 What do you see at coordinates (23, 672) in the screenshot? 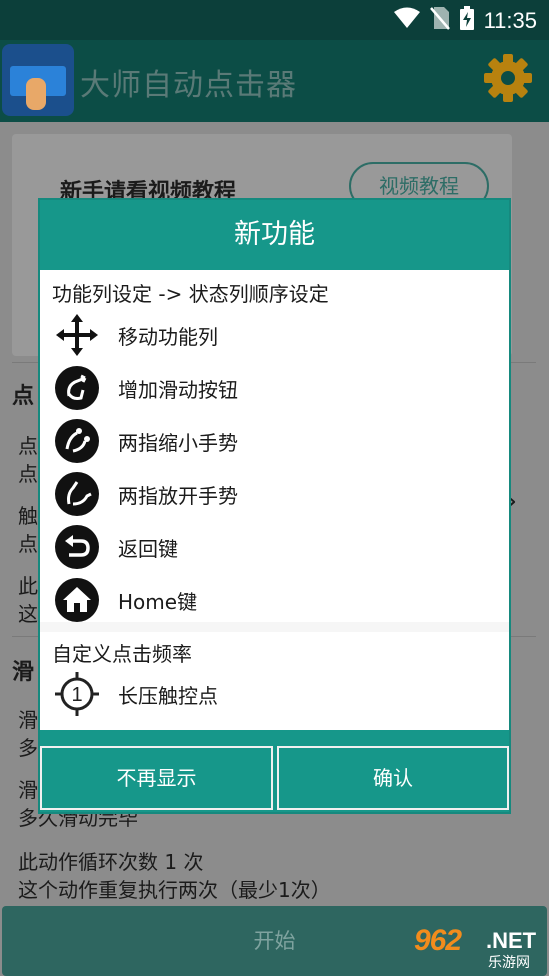
I see `bg-label-8: 滑` at bounding box center [23, 672].